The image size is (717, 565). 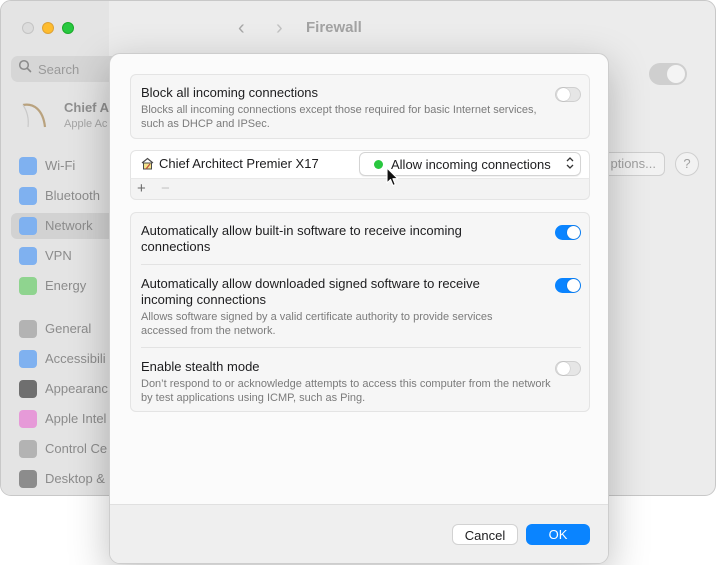 I want to click on sidebar-item: Wi-Fi, so click(x=66, y=166).